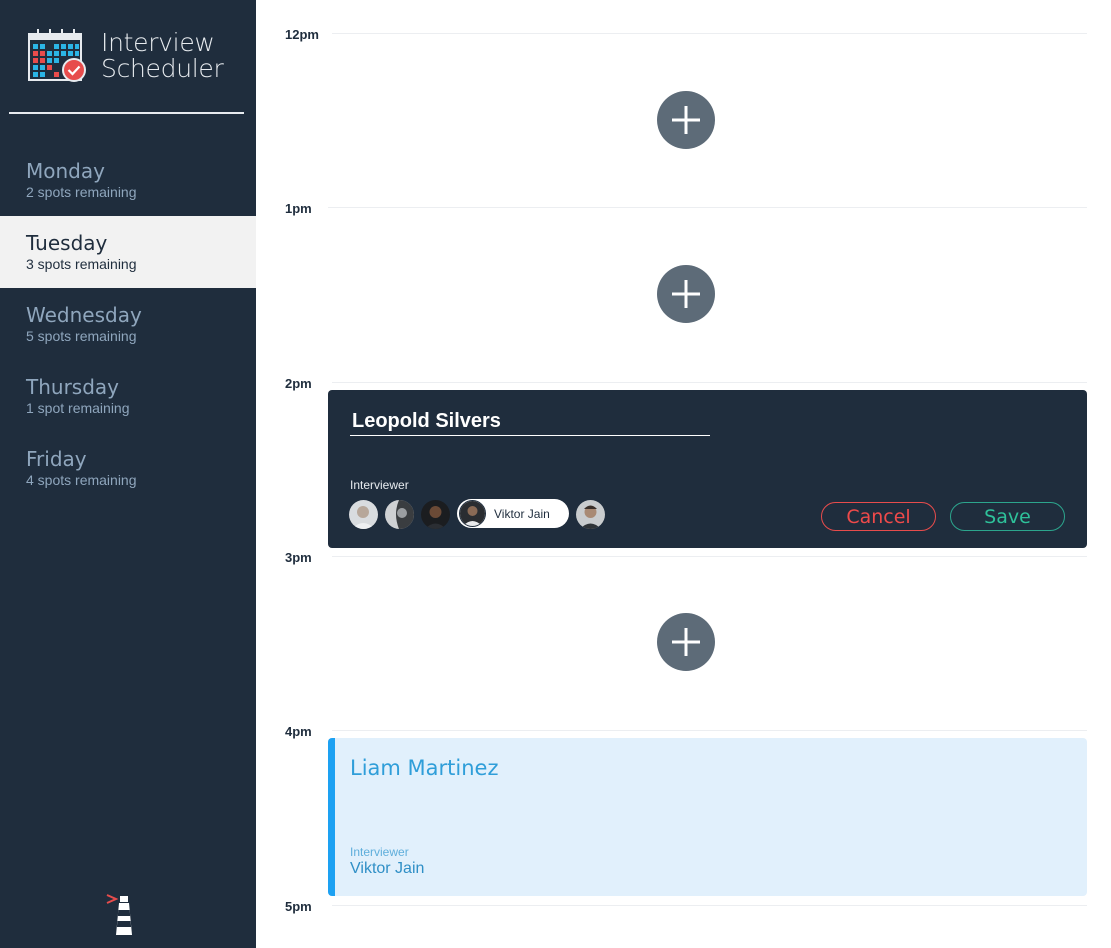 The image size is (1111, 948). I want to click on booked-appointment: Liam Martinez Interviewer Viktor Jain, so click(707, 817).